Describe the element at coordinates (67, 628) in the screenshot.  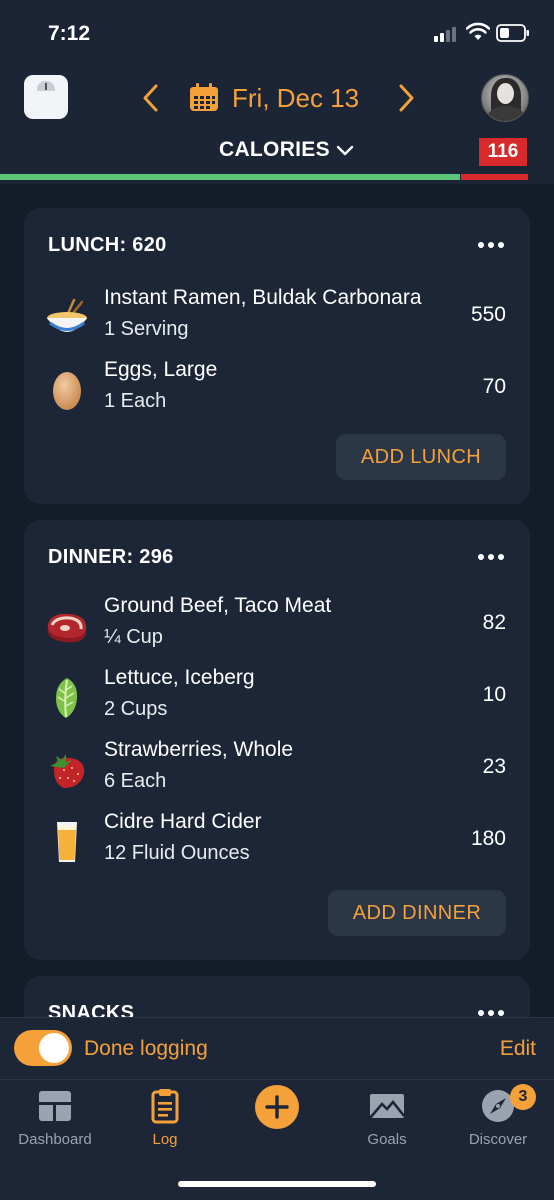
I see `steak-icon` at that location.